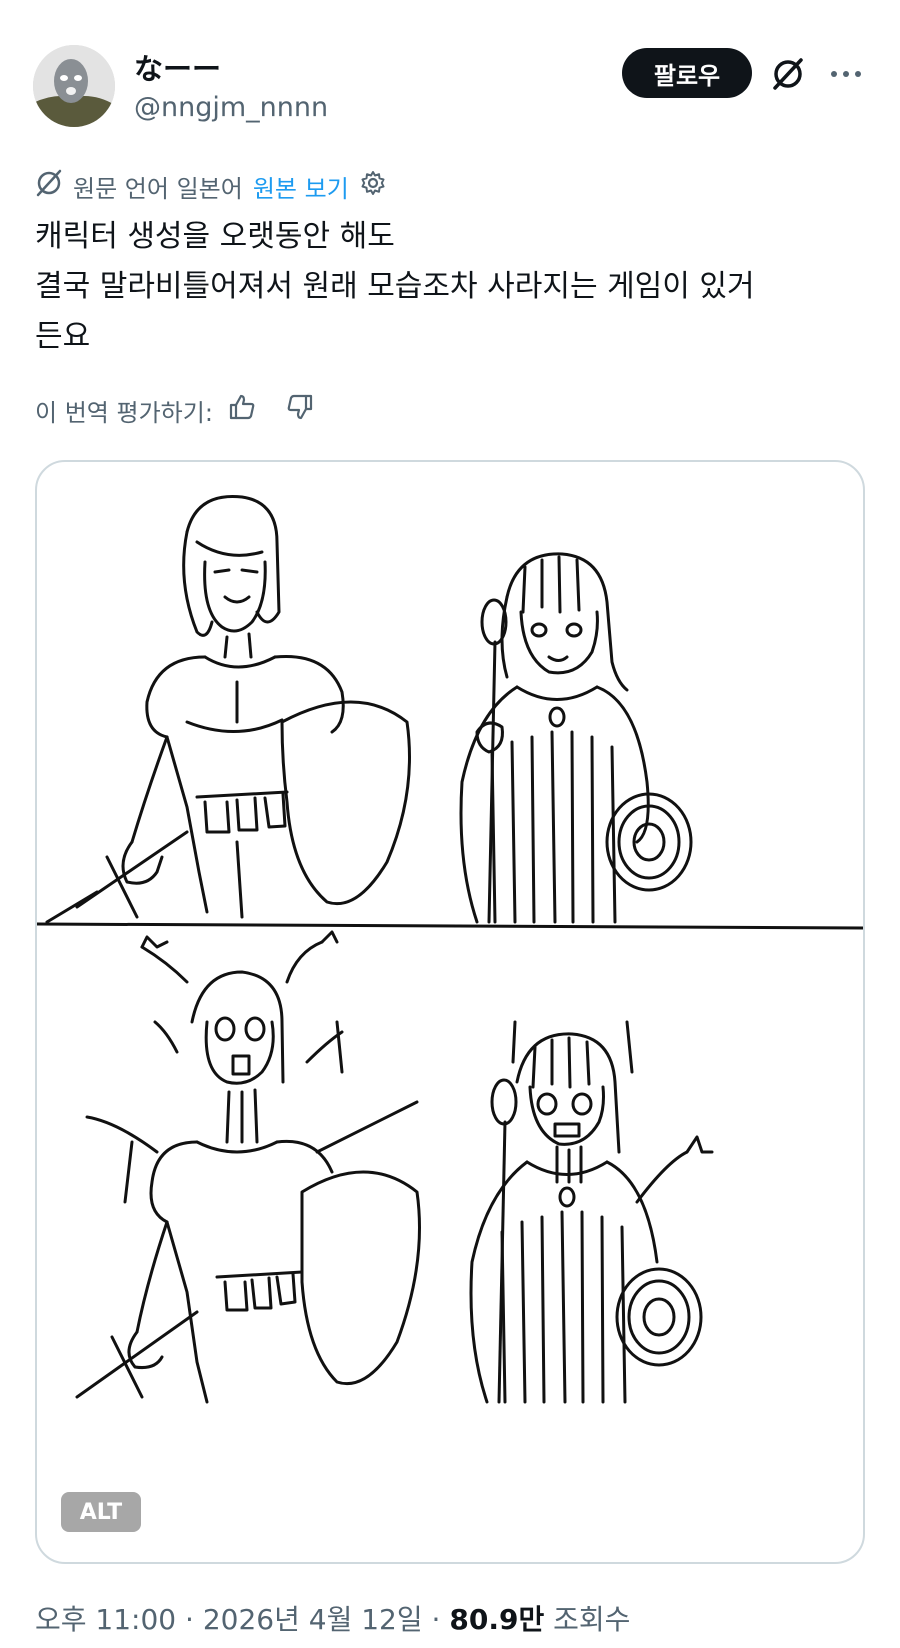 This screenshot has width=900, height=1648. Describe the element at coordinates (373, 186) in the screenshot. I see `gear-icon` at that location.